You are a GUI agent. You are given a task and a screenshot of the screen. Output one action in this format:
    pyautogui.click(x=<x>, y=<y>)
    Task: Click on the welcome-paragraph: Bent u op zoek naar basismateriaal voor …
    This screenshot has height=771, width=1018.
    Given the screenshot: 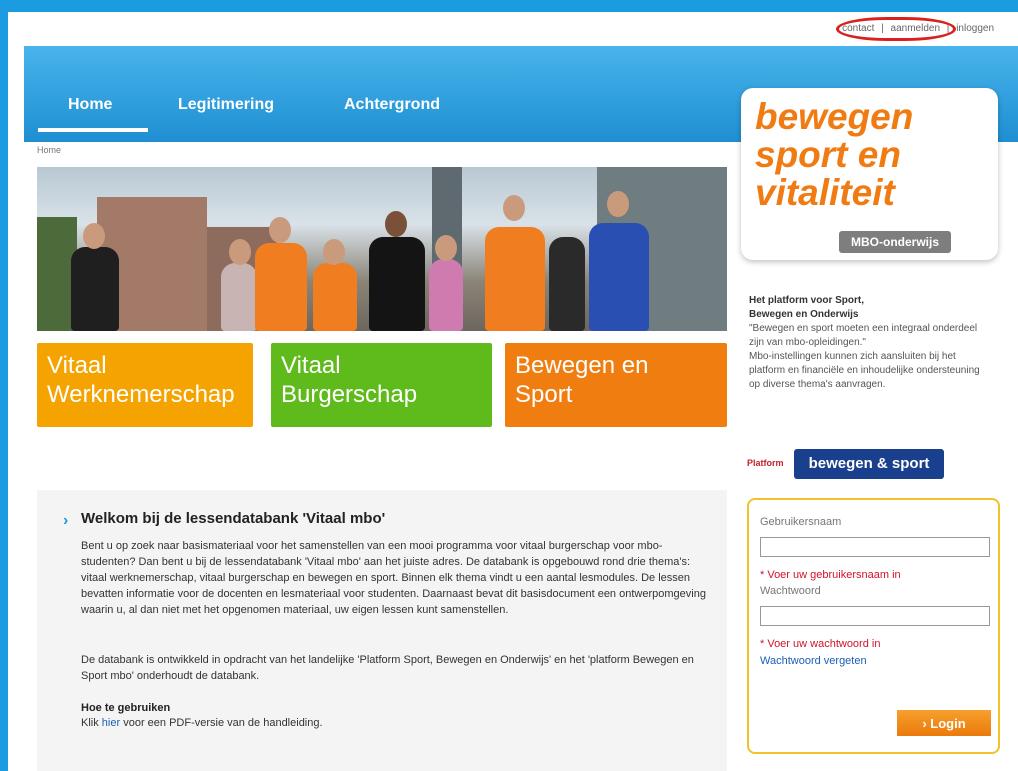 What is the action you would take?
    pyautogui.click(x=393, y=578)
    